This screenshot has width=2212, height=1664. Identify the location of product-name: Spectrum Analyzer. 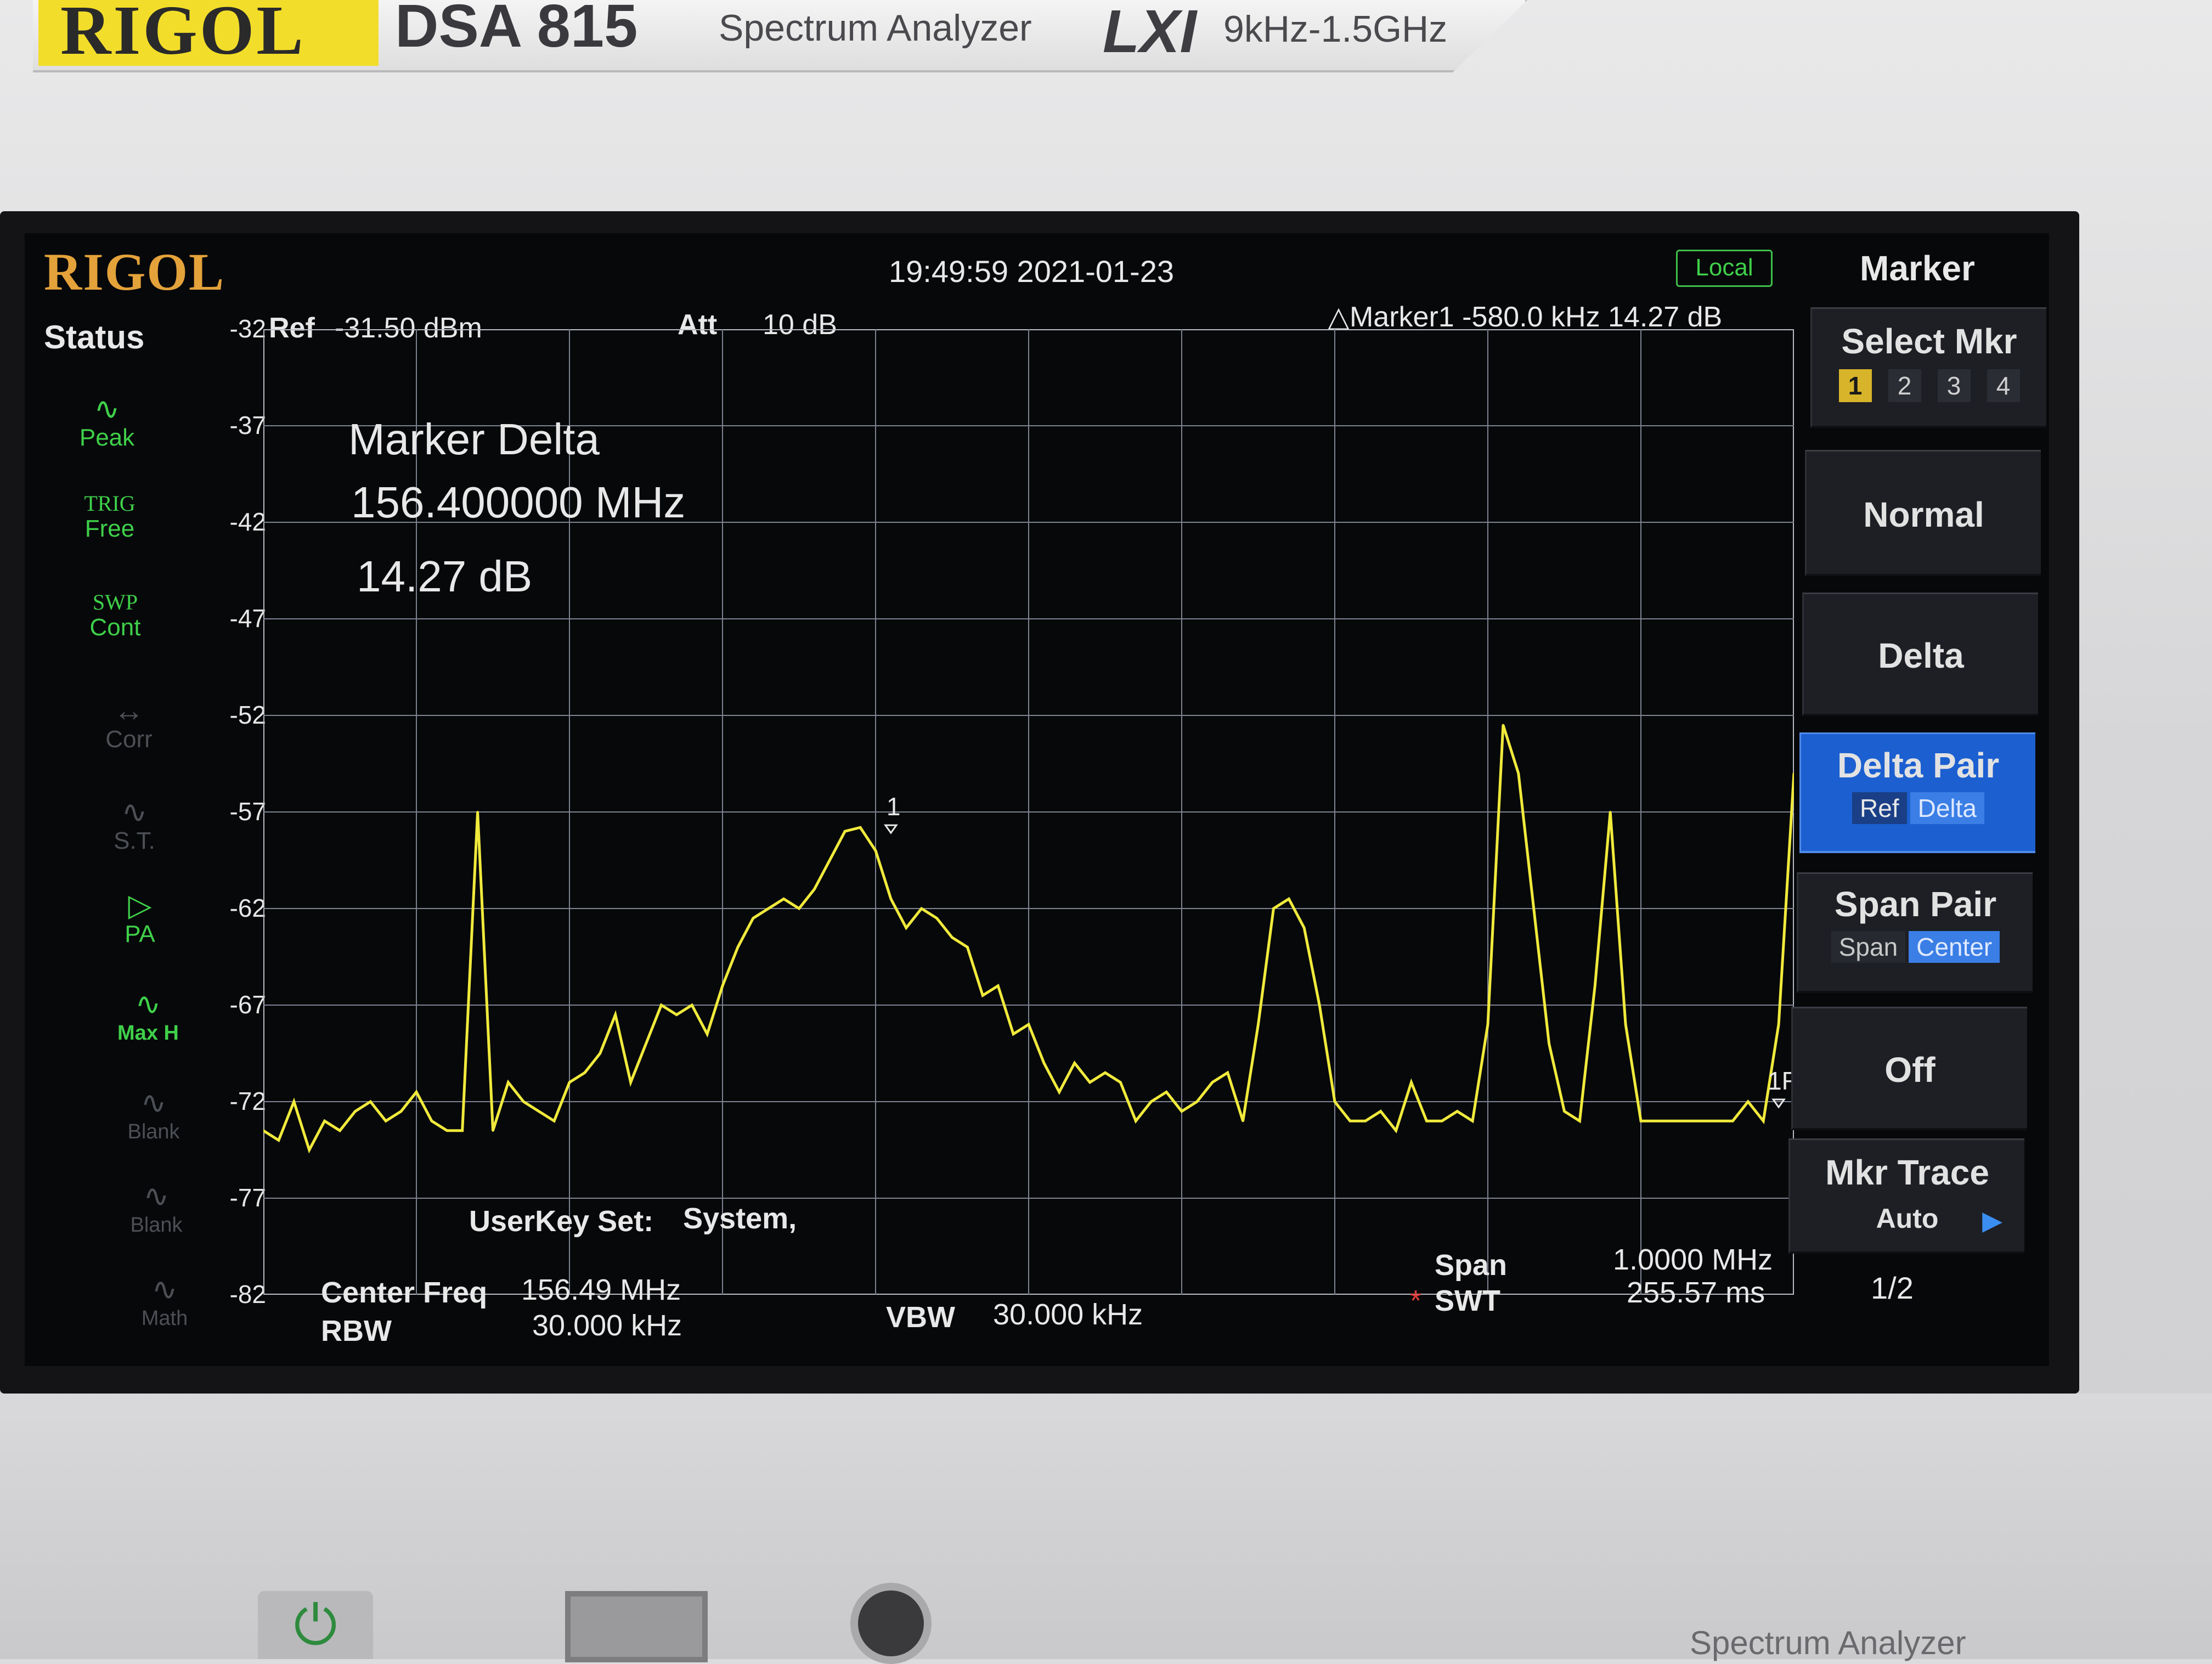
(876, 28).